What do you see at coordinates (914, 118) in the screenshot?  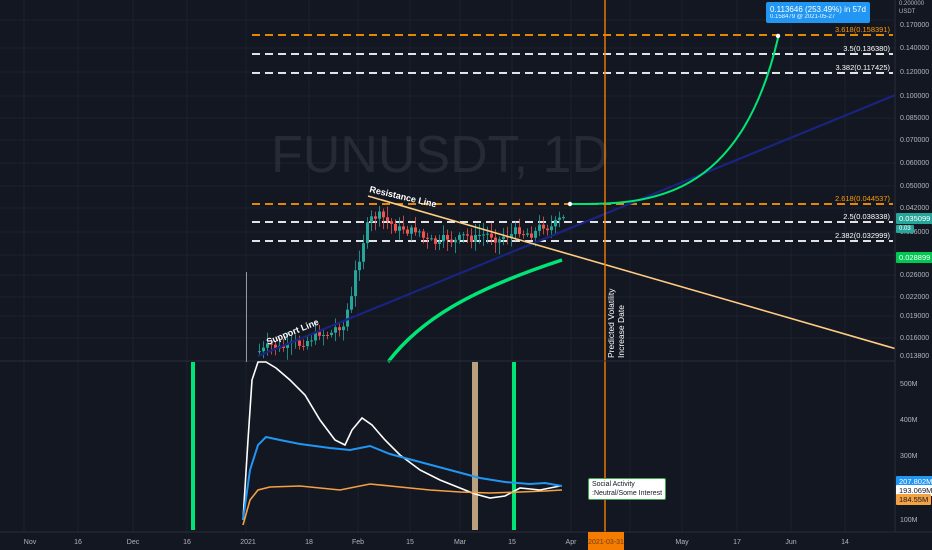 I see `price-tick-label: 0.085000` at bounding box center [914, 118].